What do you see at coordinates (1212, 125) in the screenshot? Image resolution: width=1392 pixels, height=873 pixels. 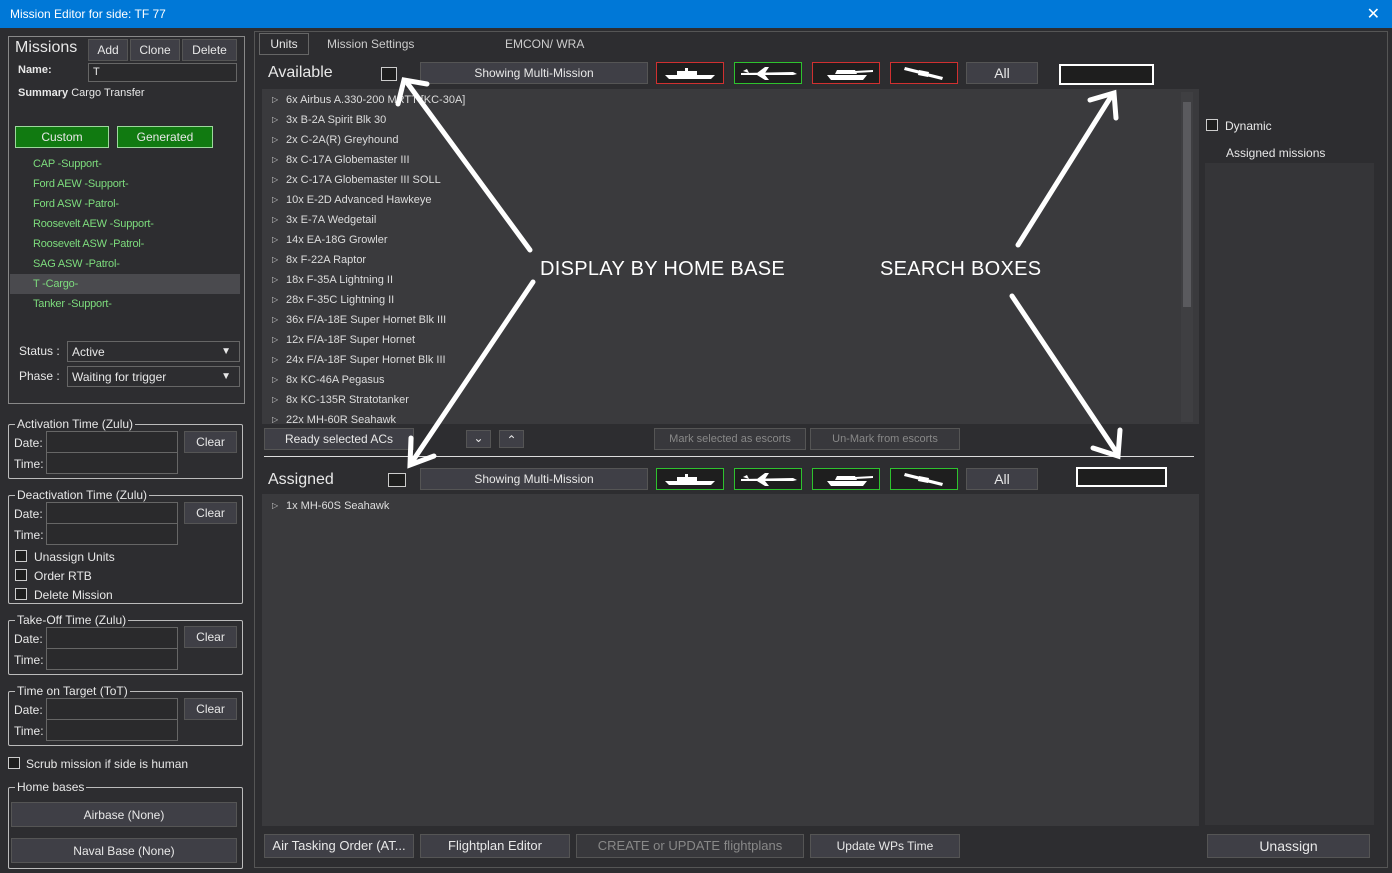 I see `dynamic-checkbox` at bounding box center [1212, 125].